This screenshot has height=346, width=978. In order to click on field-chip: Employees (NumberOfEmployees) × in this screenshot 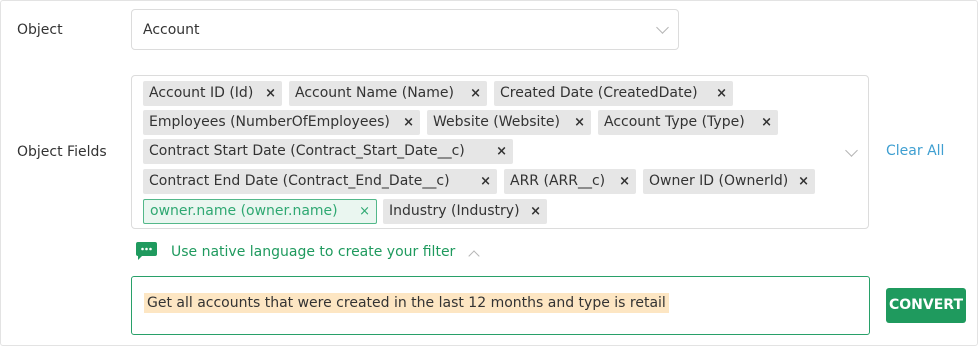, I will do `click(281, 122)`.